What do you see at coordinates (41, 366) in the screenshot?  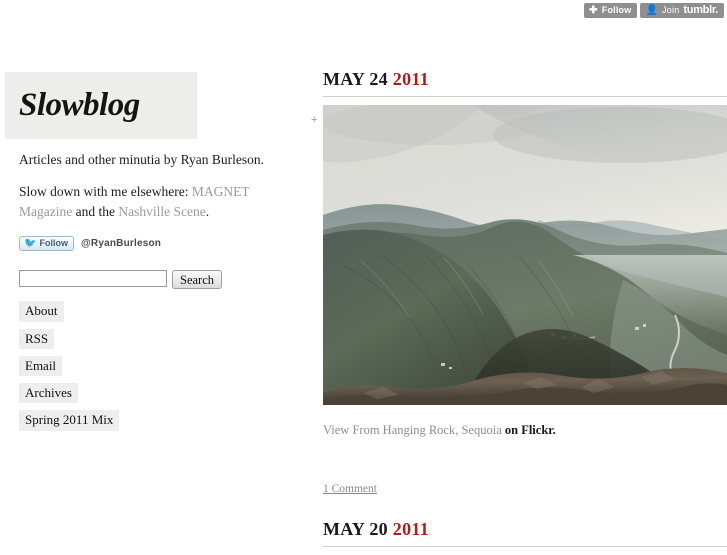 I see `sidebar-item-email: Email` at bounding box center [41, 366].